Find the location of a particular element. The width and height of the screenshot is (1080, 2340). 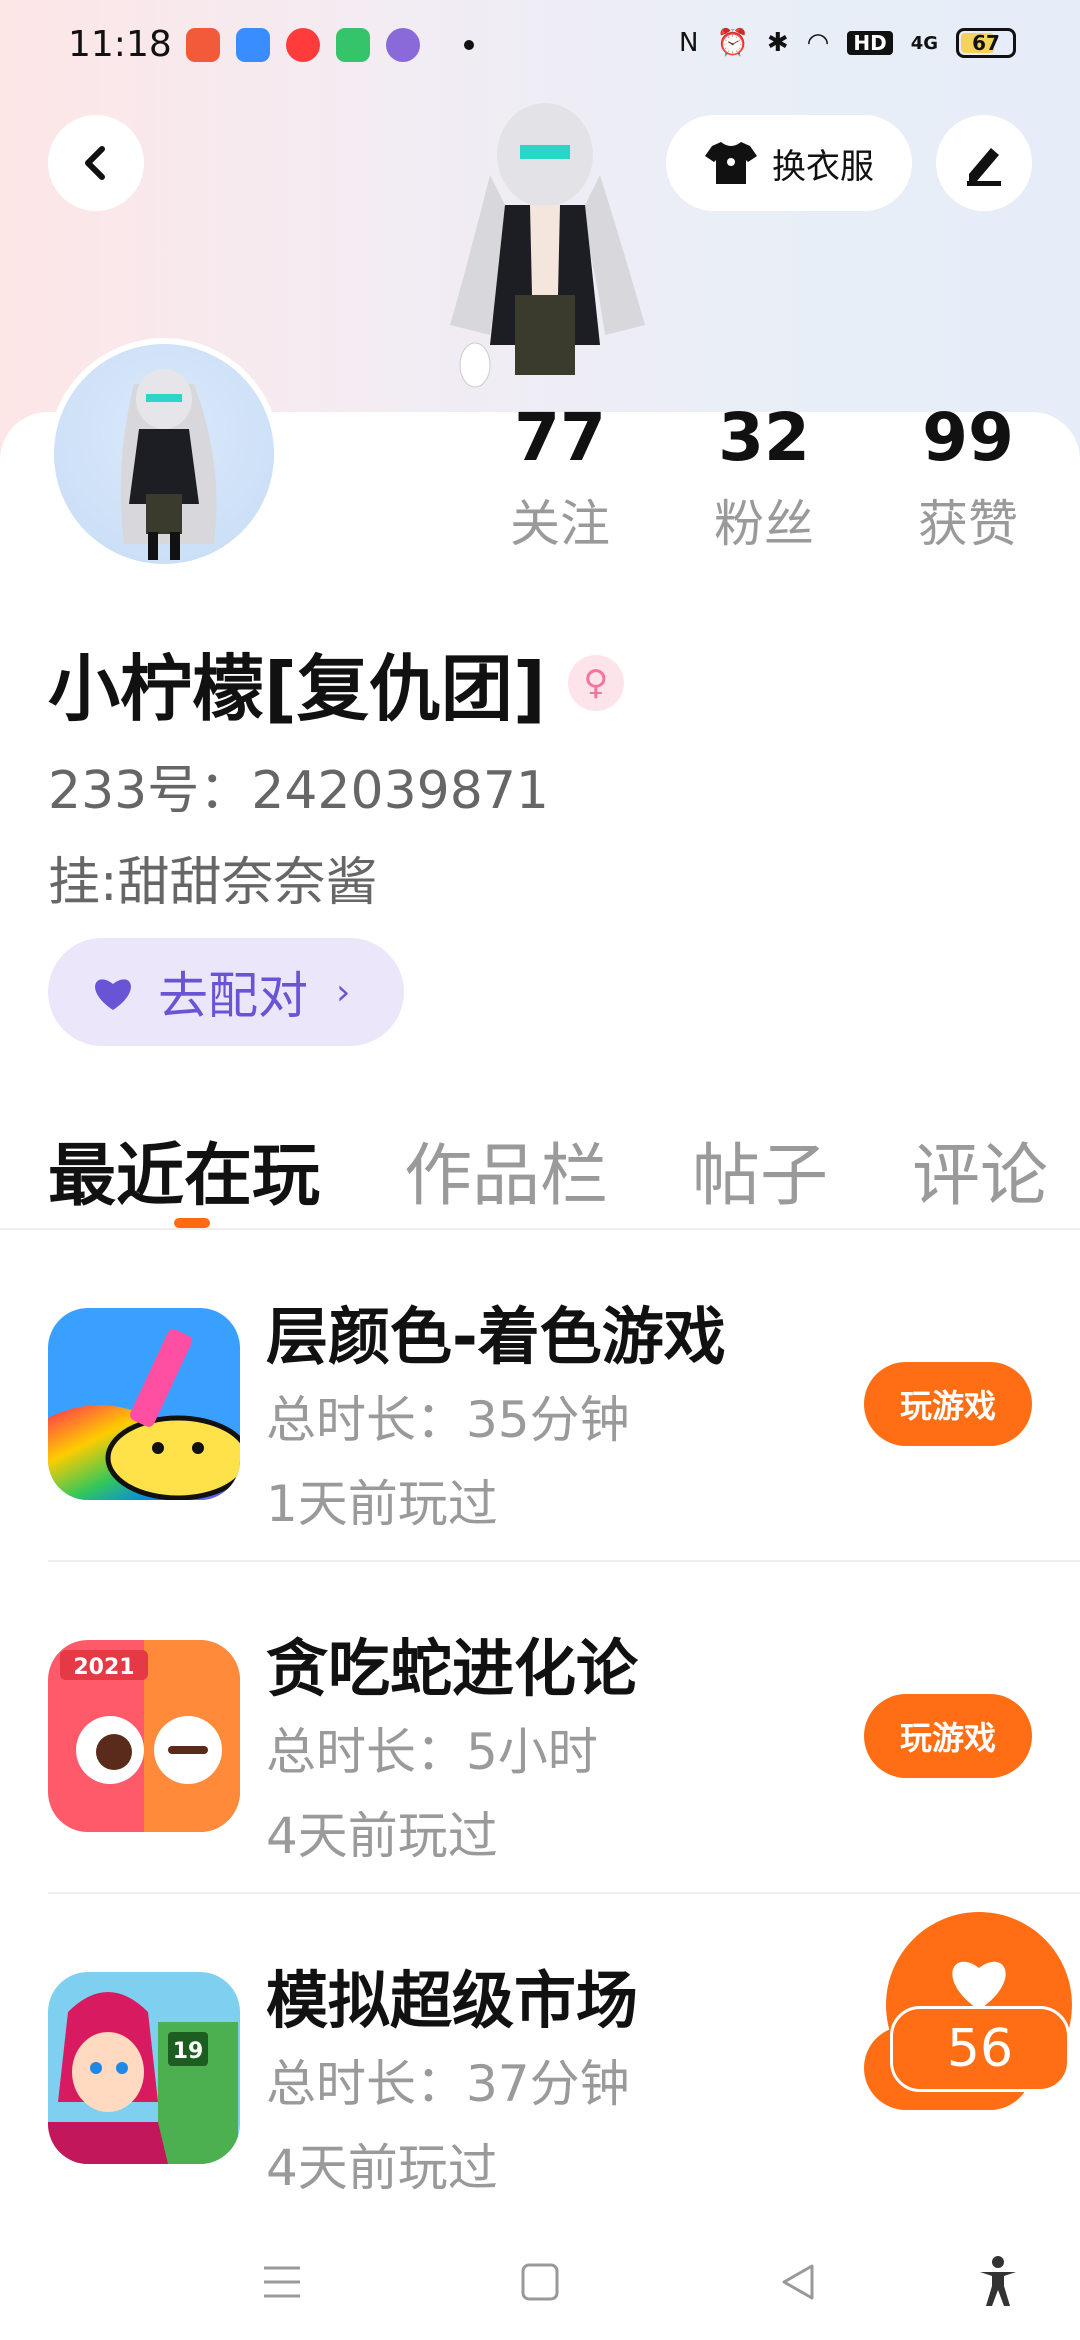

game-last-played: 1天前玩过 is located at coordinates (382, 1504).